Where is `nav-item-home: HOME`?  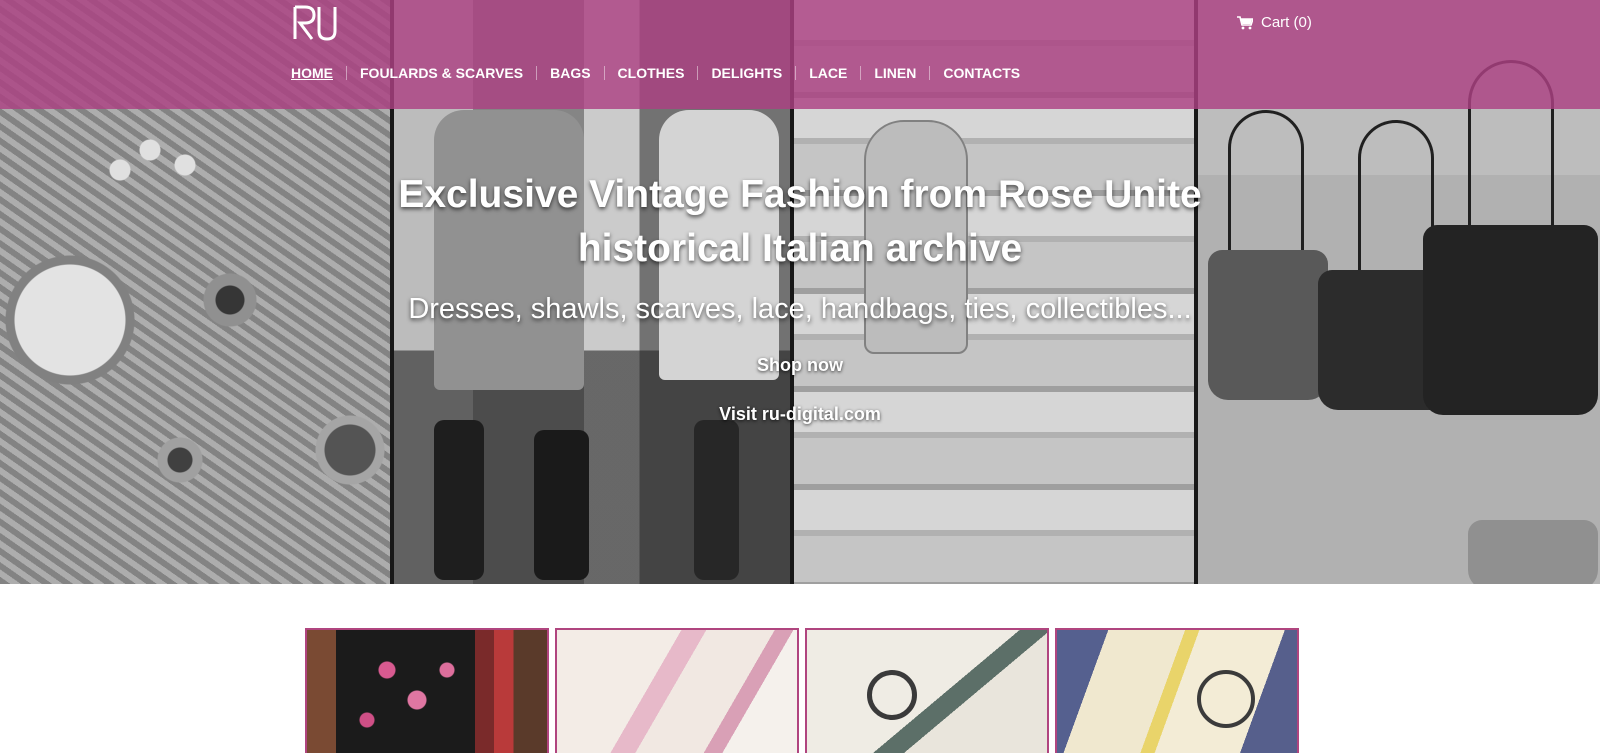 nav-item-home: HOME is located at coordinates (312, 73).